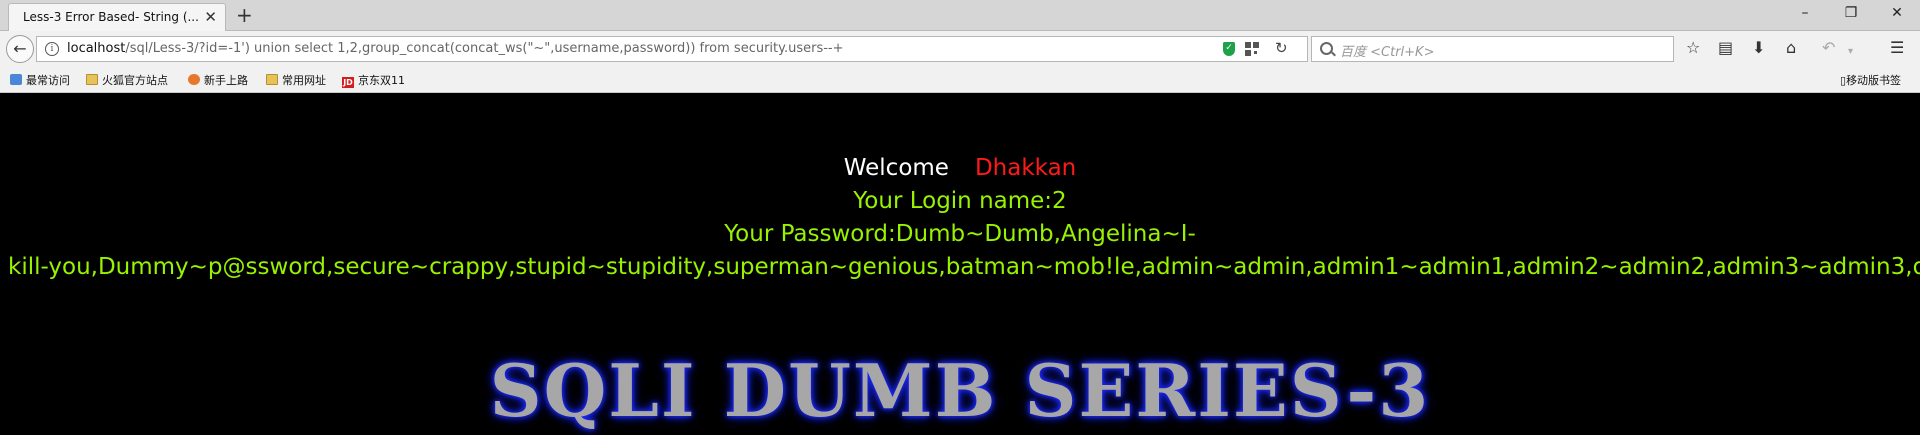 The image size is (1920, 435). Describe the element at coordinates (1326, 48) in the screenshot. I see `search-icon` at that location.